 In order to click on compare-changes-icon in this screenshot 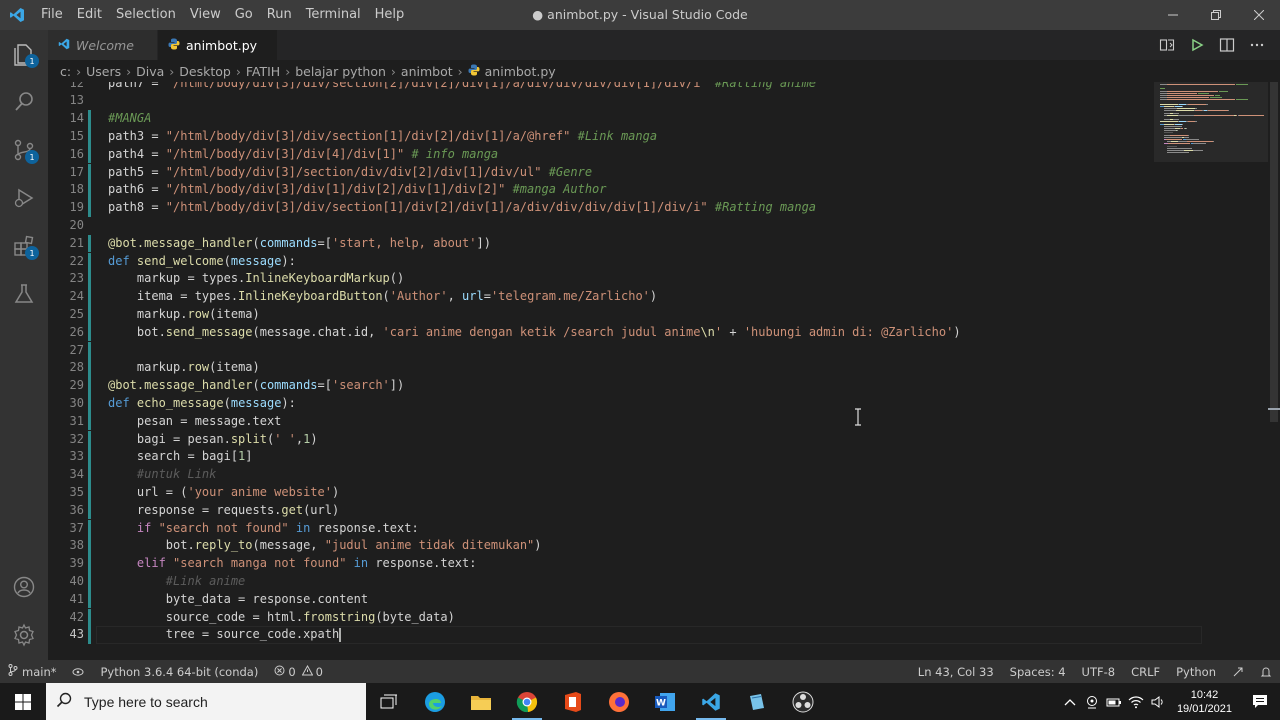, I will do `click(1167, 45)`.